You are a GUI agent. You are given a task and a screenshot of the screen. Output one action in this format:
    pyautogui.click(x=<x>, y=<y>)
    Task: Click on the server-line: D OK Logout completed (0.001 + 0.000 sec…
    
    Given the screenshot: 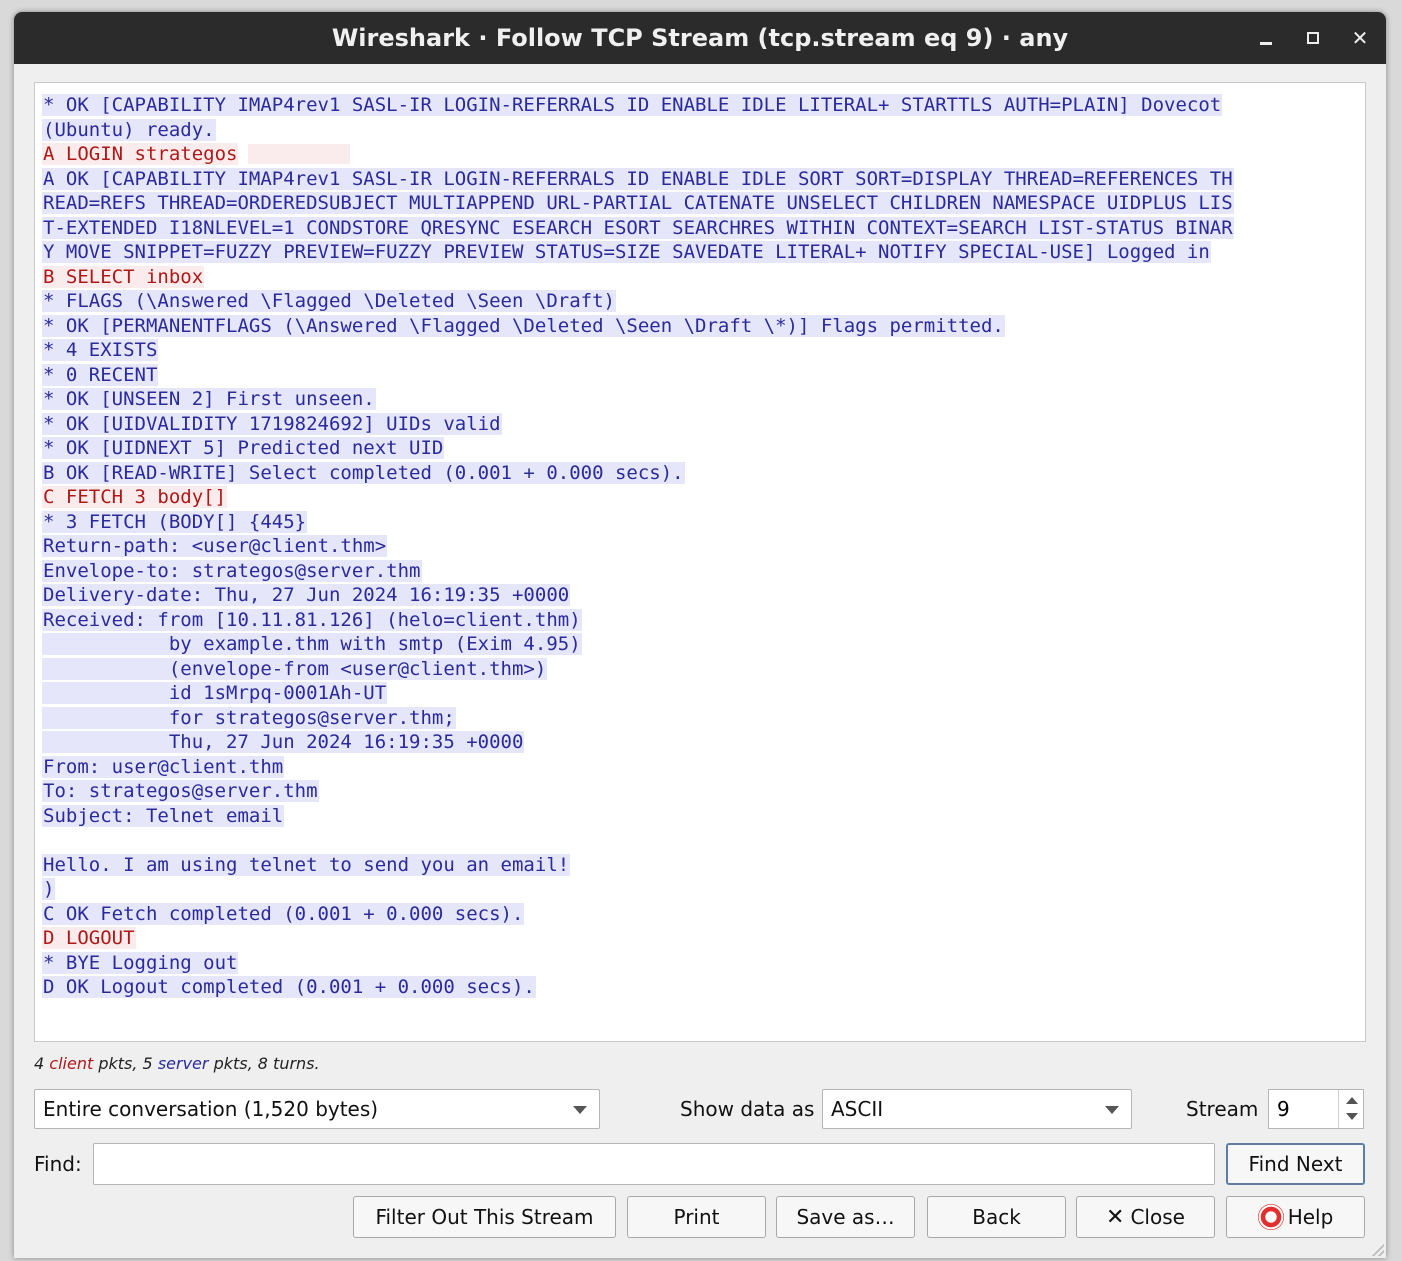 What is the action you would take?
    pyautogui.click(x=638, y=987)
    